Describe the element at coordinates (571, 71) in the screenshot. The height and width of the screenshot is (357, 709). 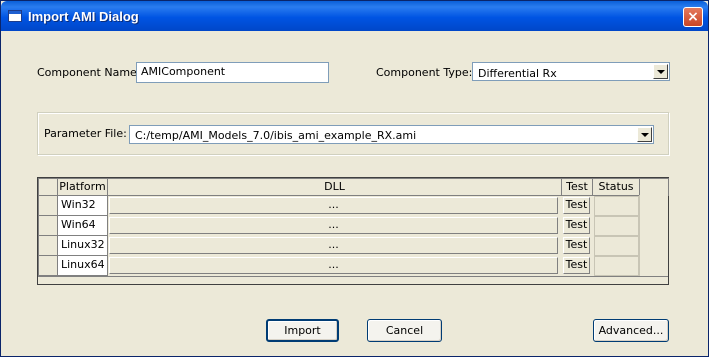
I see `component-type-select: Differential Rx` at that location.